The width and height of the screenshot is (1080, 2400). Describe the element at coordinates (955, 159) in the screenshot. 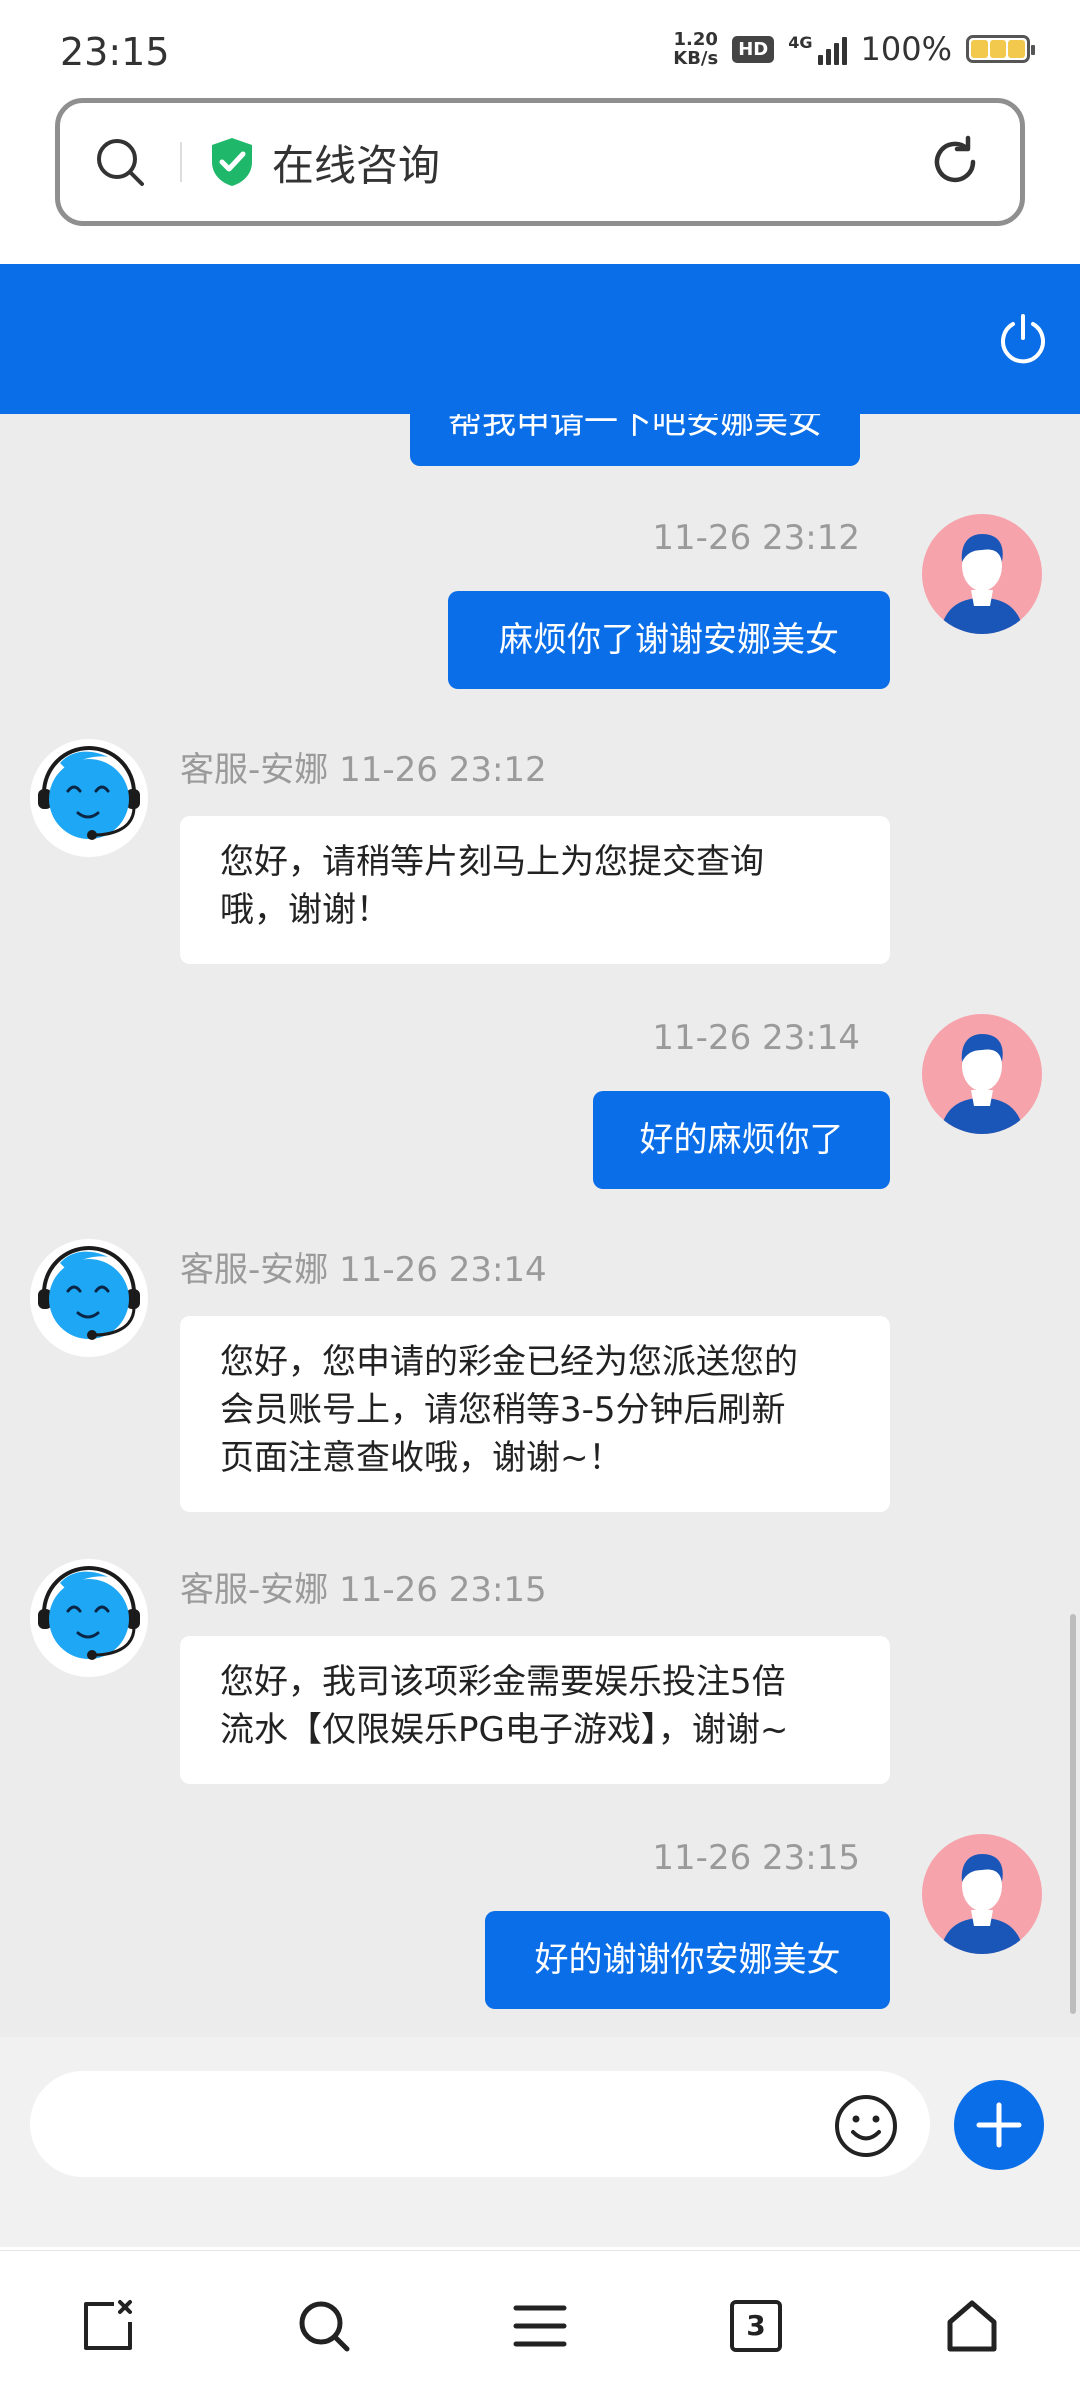

I see `refresh-icon` at that location.